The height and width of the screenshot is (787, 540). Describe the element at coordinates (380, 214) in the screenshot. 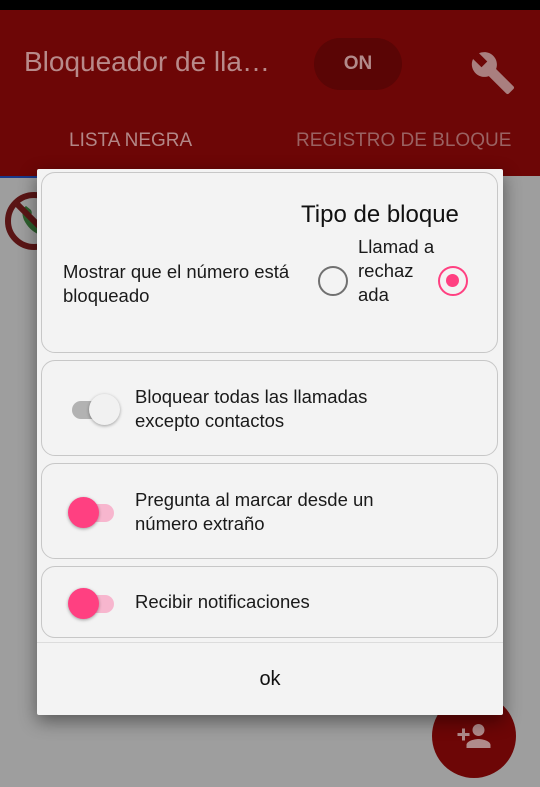

I see `block-type-title: Tipo de bloque` at that location.